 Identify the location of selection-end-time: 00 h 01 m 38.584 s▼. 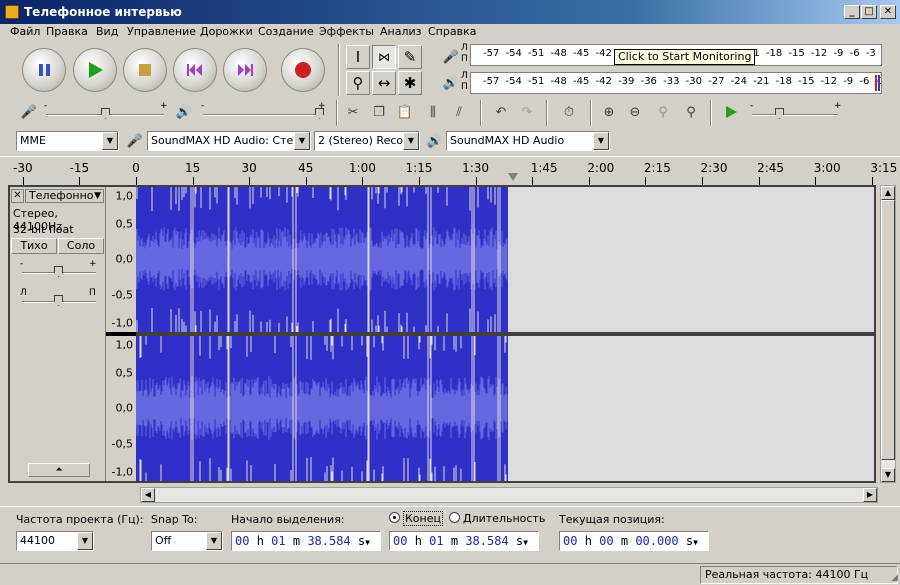
(464, 541).